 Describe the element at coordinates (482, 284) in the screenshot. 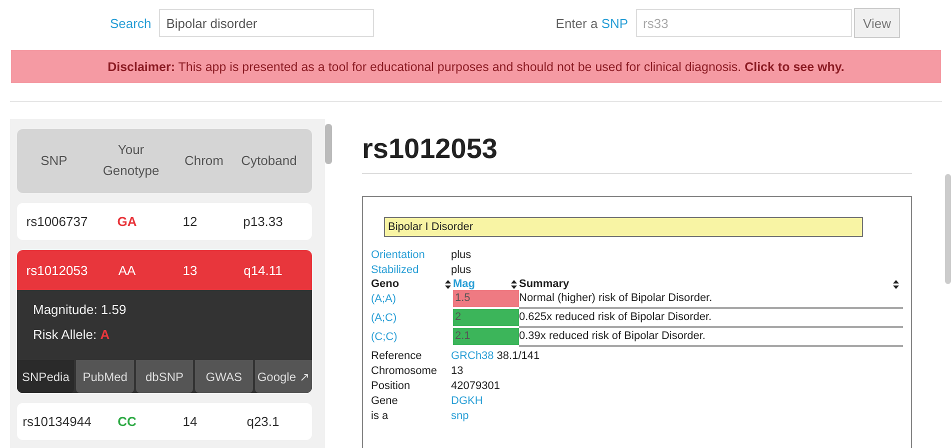

I see `column-header: Mag` at that location.